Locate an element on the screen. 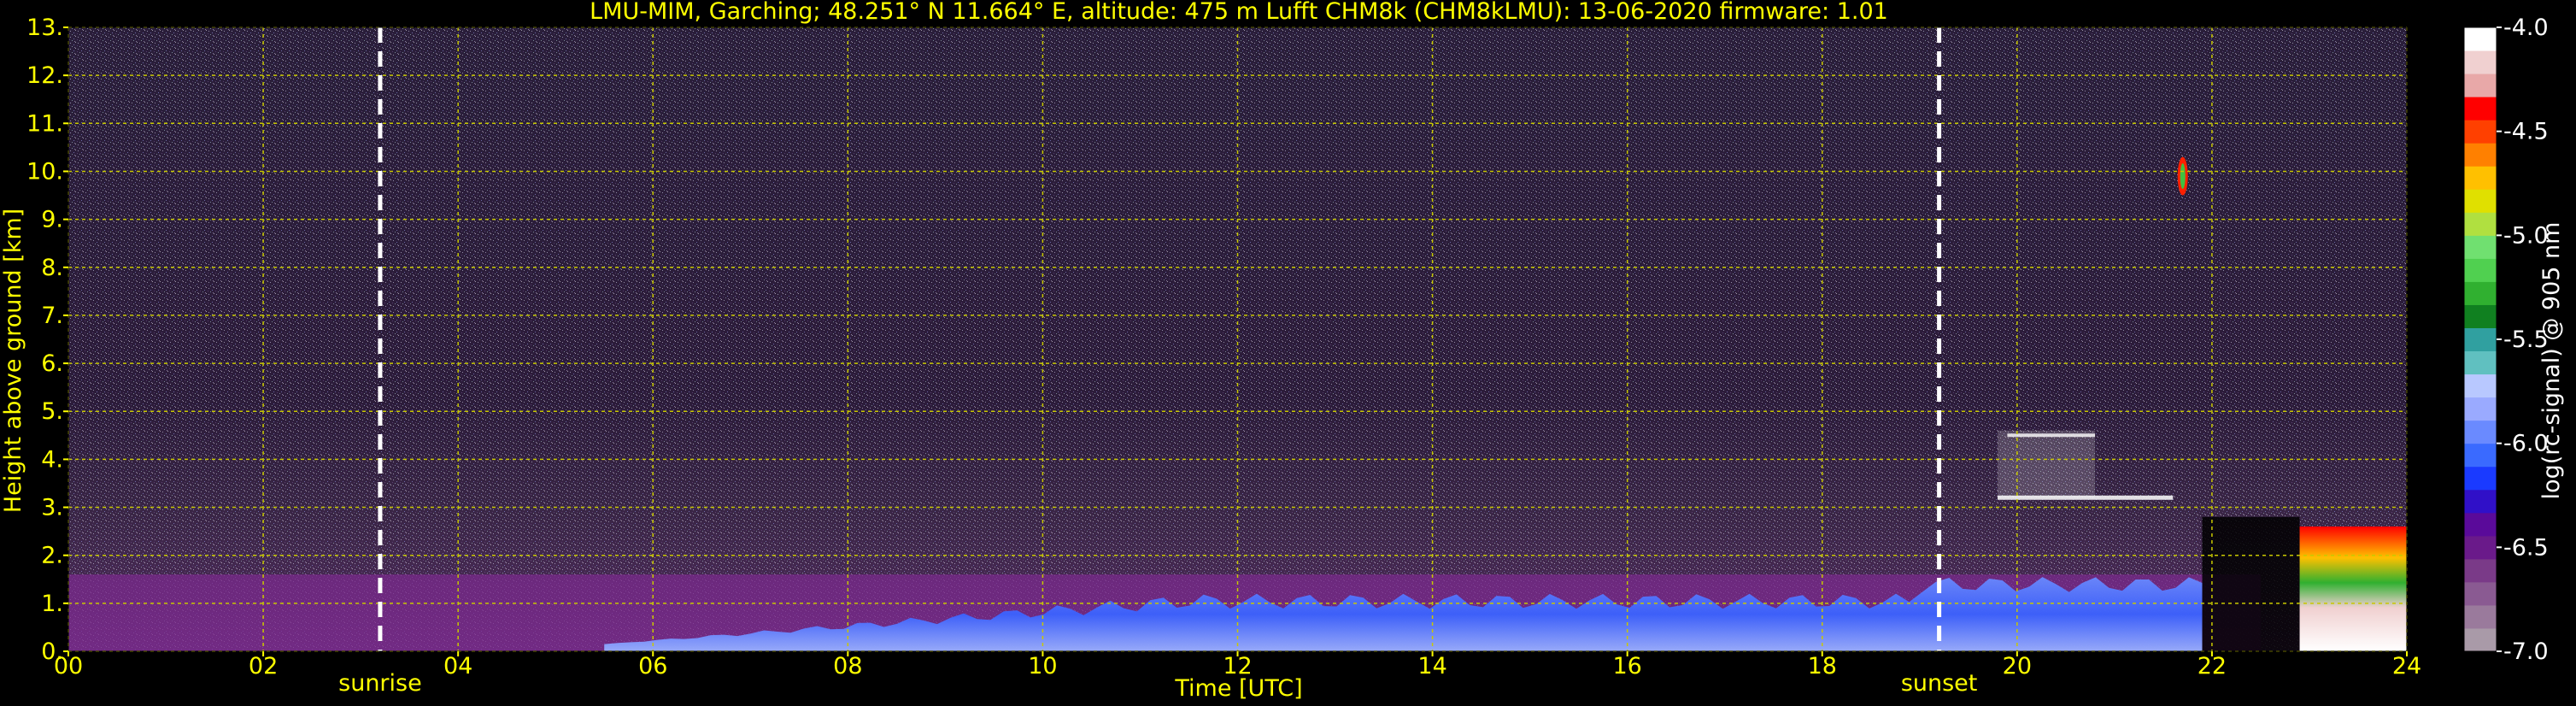 The image size is (2576, 706). colorbar-tick-label: -4.0 is located at coordinates (2526, 28).